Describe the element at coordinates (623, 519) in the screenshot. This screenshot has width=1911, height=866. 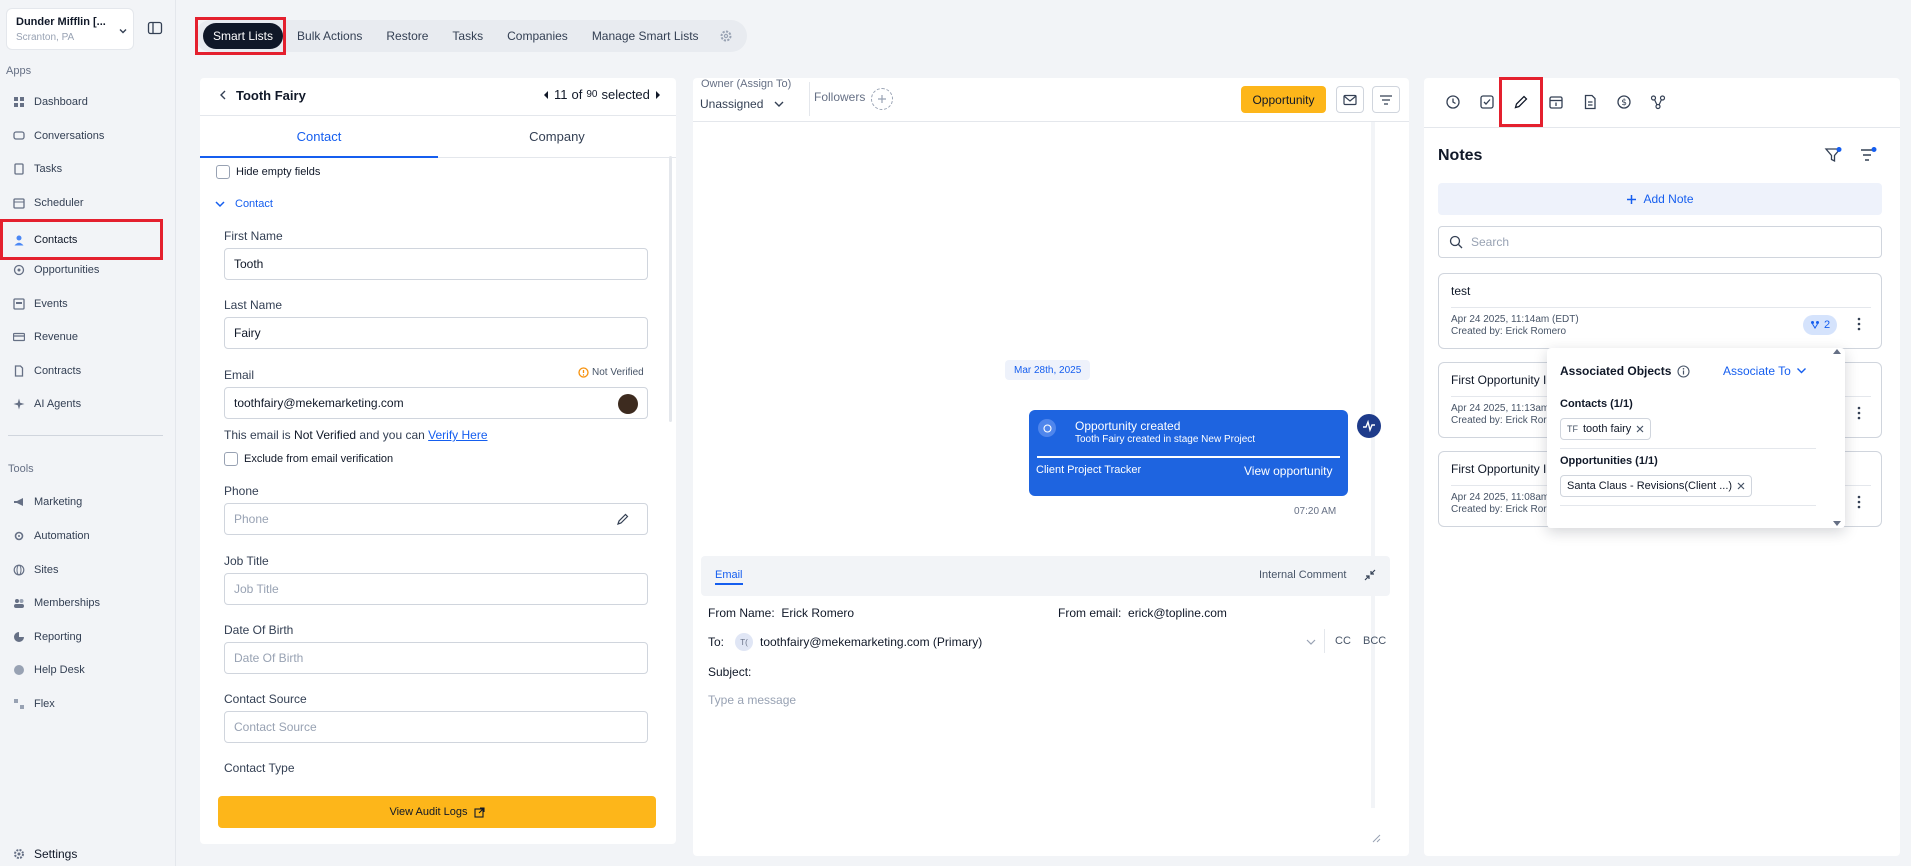
I see `edit-pencil-icon` at that location.